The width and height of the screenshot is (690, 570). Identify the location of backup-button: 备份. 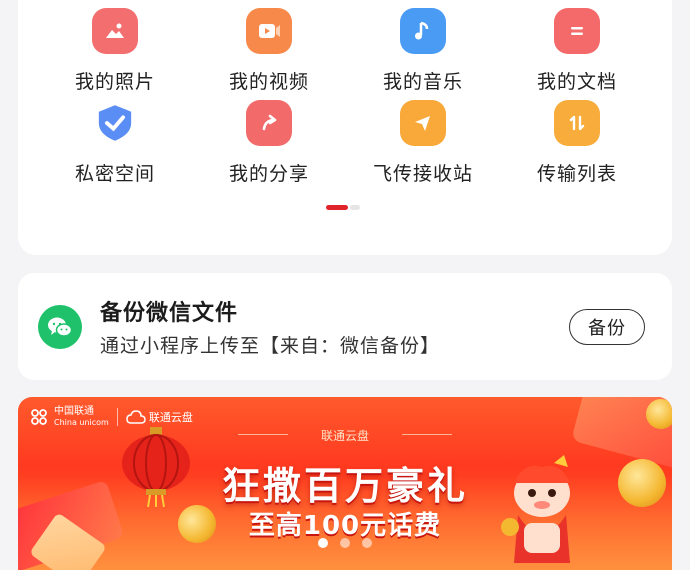
(607, 327).